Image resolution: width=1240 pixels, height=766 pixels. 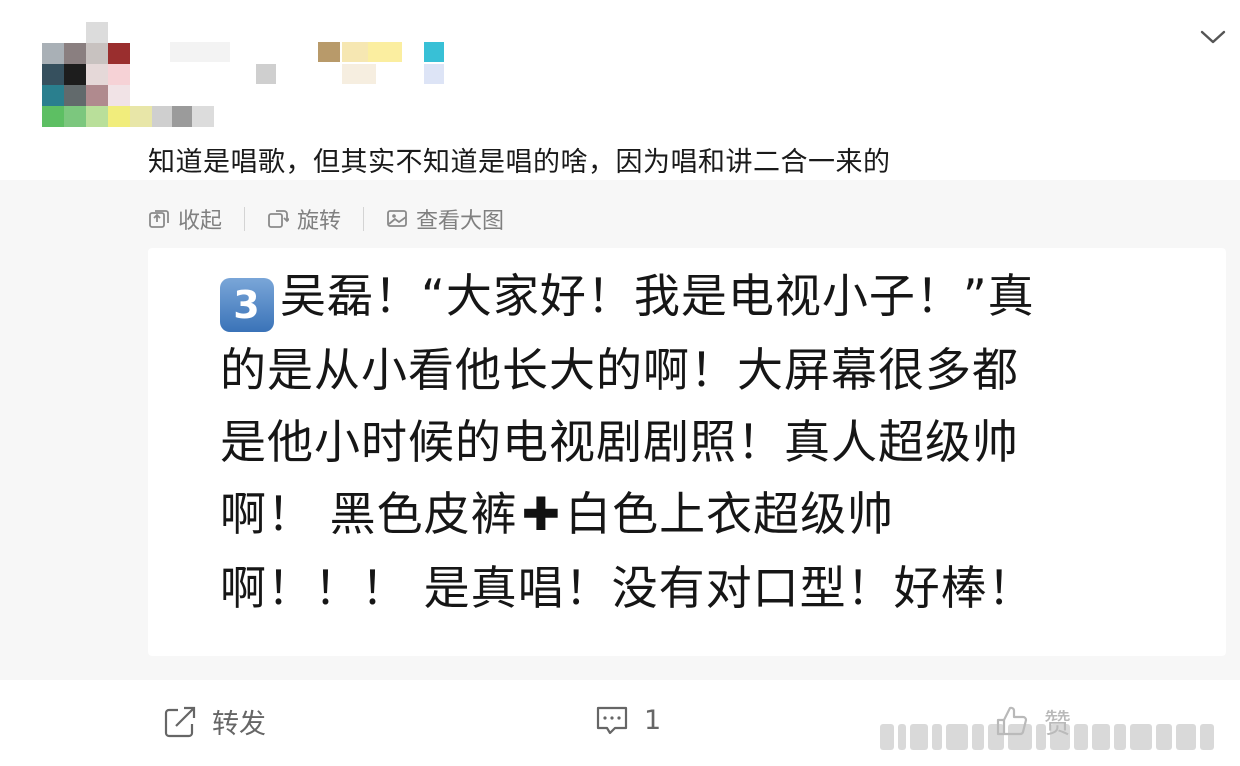 What do you see at coordinates (397, 218) in the screenshot?
I see `image-icon` at bounding box center [397, 218].